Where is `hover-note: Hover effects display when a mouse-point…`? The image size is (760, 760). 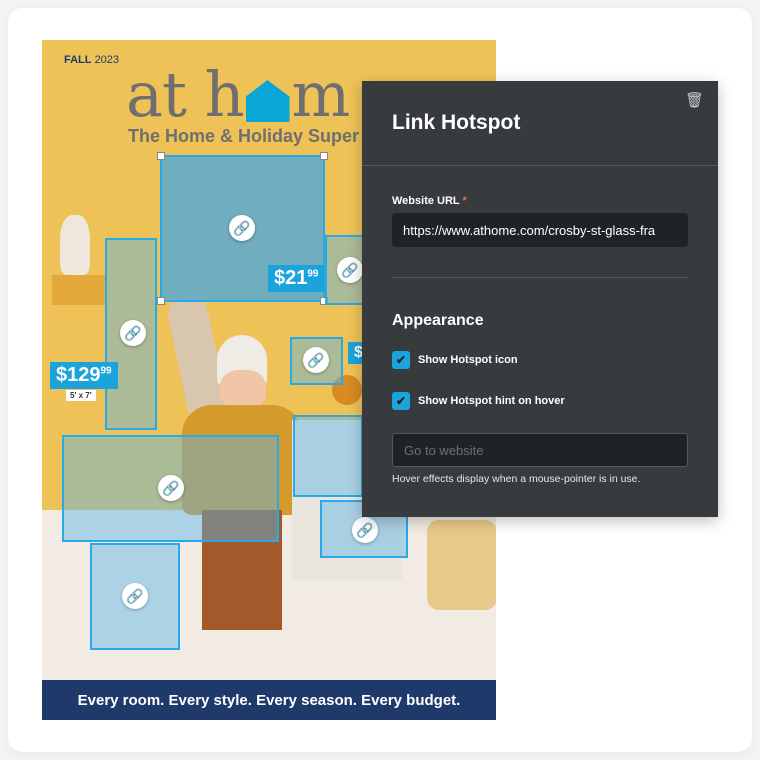 hover-note: Hover effects display when a mouse-point… is located at coordinates (516, 479).